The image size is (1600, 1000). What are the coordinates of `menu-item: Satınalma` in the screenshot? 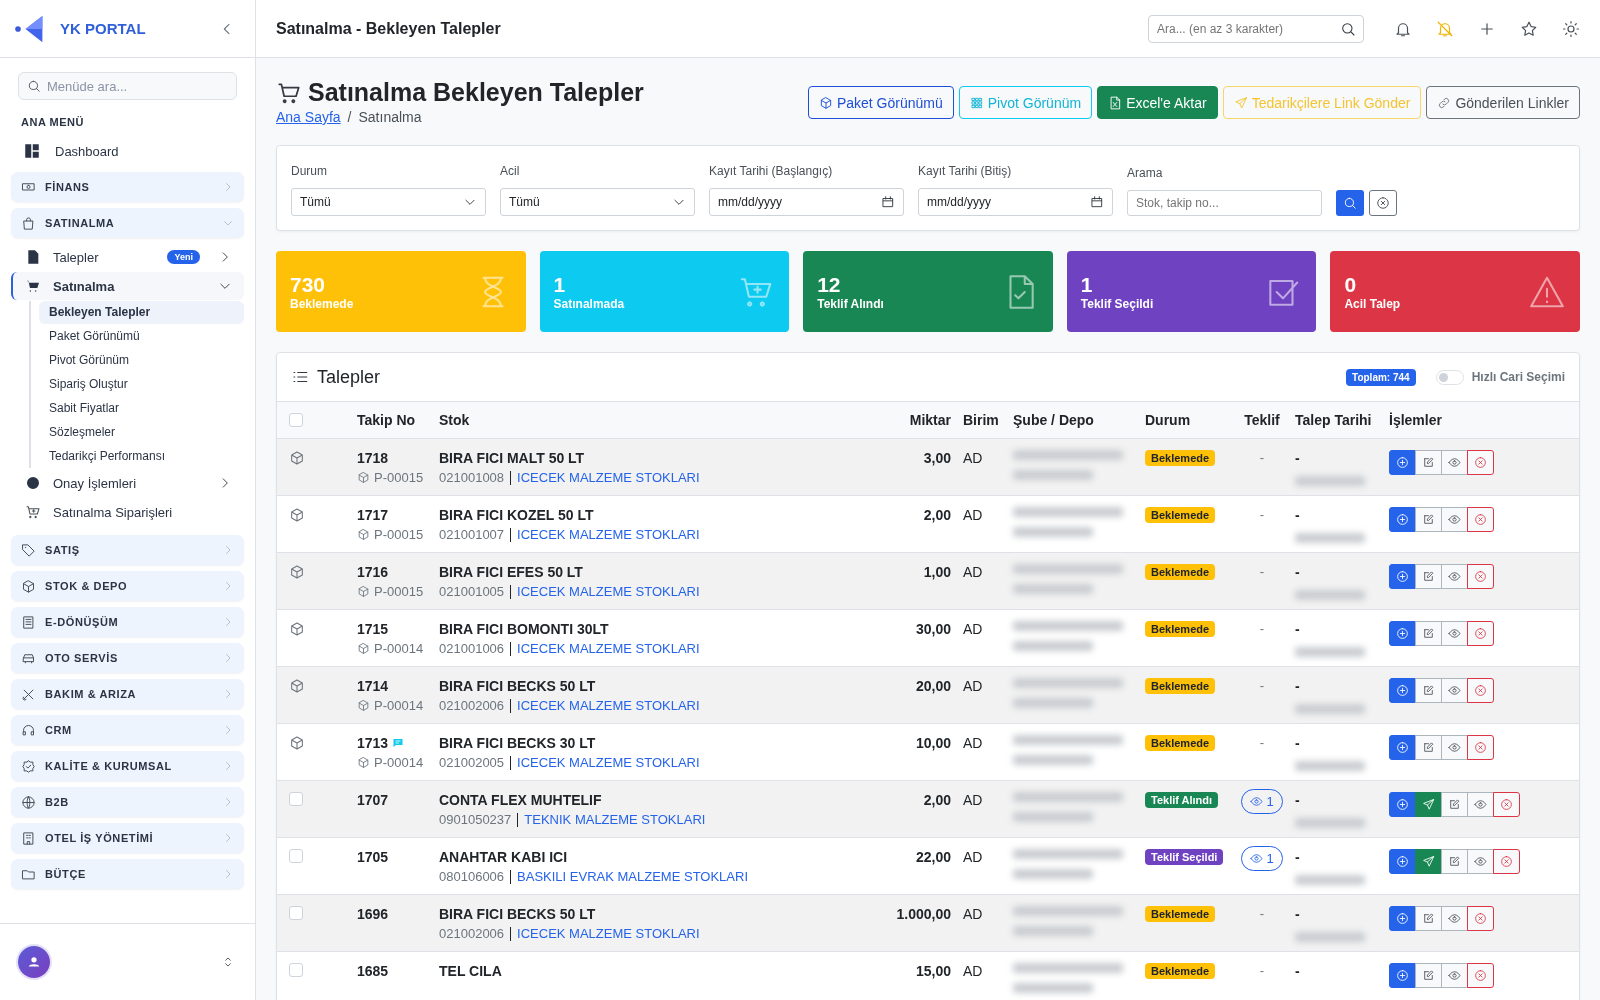 It's located at (127, 286).